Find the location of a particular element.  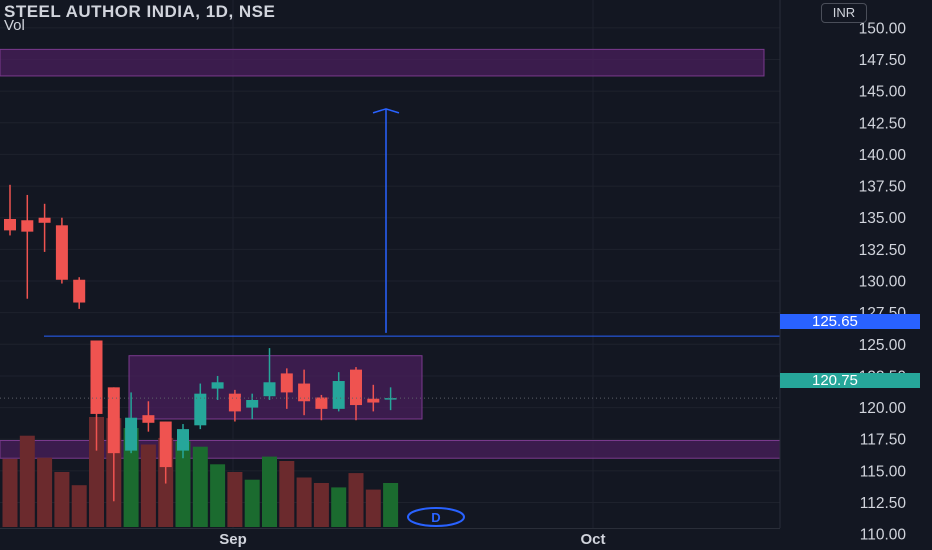

price-tick-label: 140.00 is located at coordinates (883, 155).